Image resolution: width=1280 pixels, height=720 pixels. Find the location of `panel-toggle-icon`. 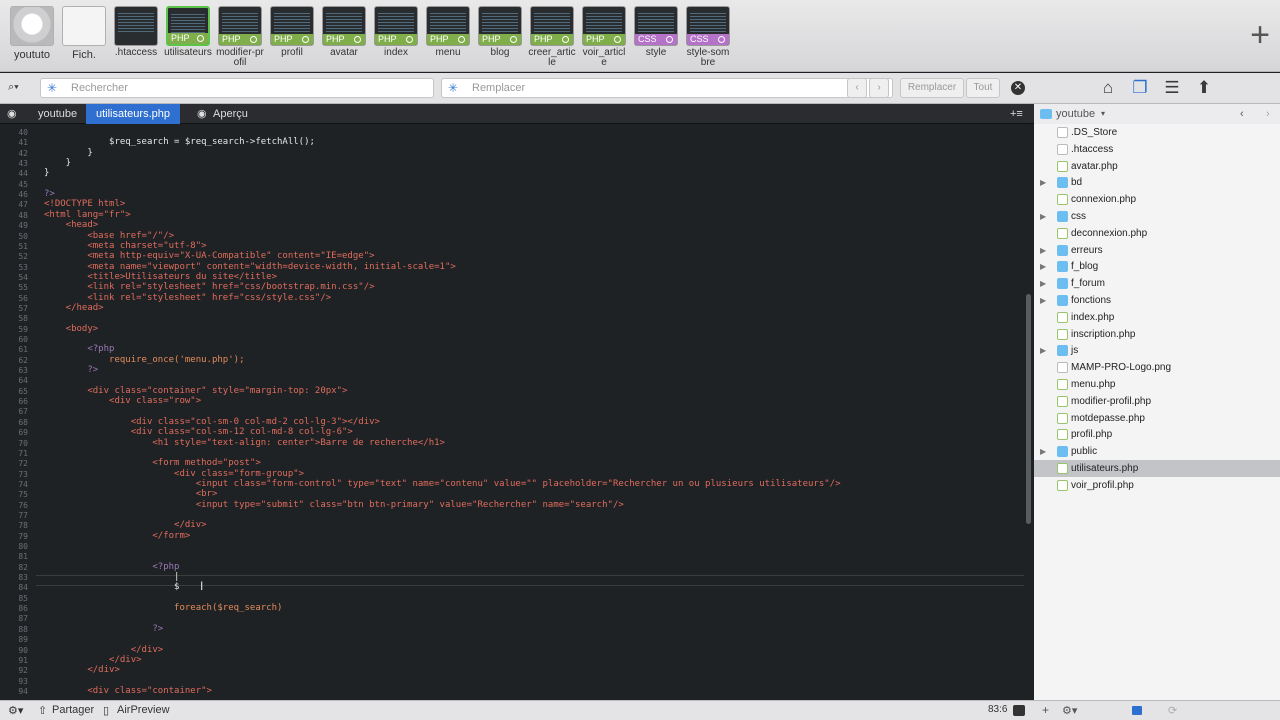

panel-toggle-icon is located at coordinates (1019, 710).